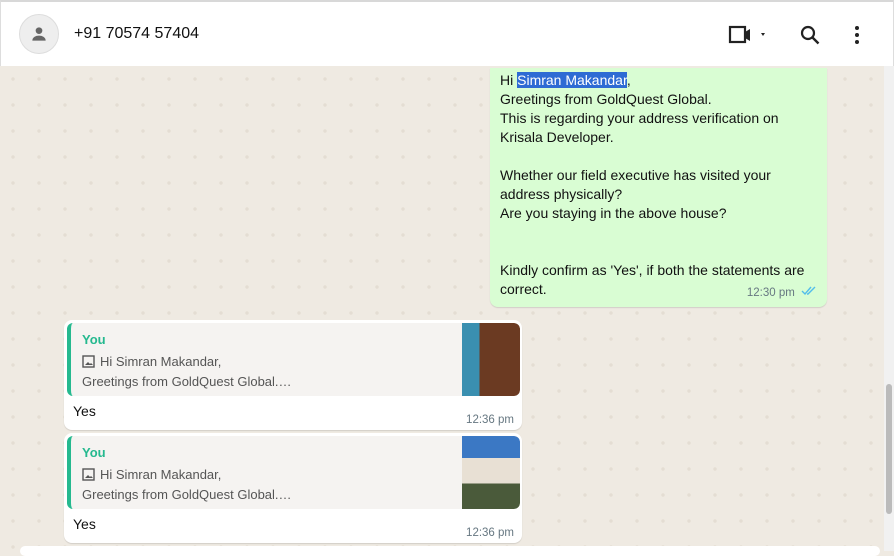 The width and height of the screenshot is (894, 556). I want to click on video-camera-icon, so click(746, 34).